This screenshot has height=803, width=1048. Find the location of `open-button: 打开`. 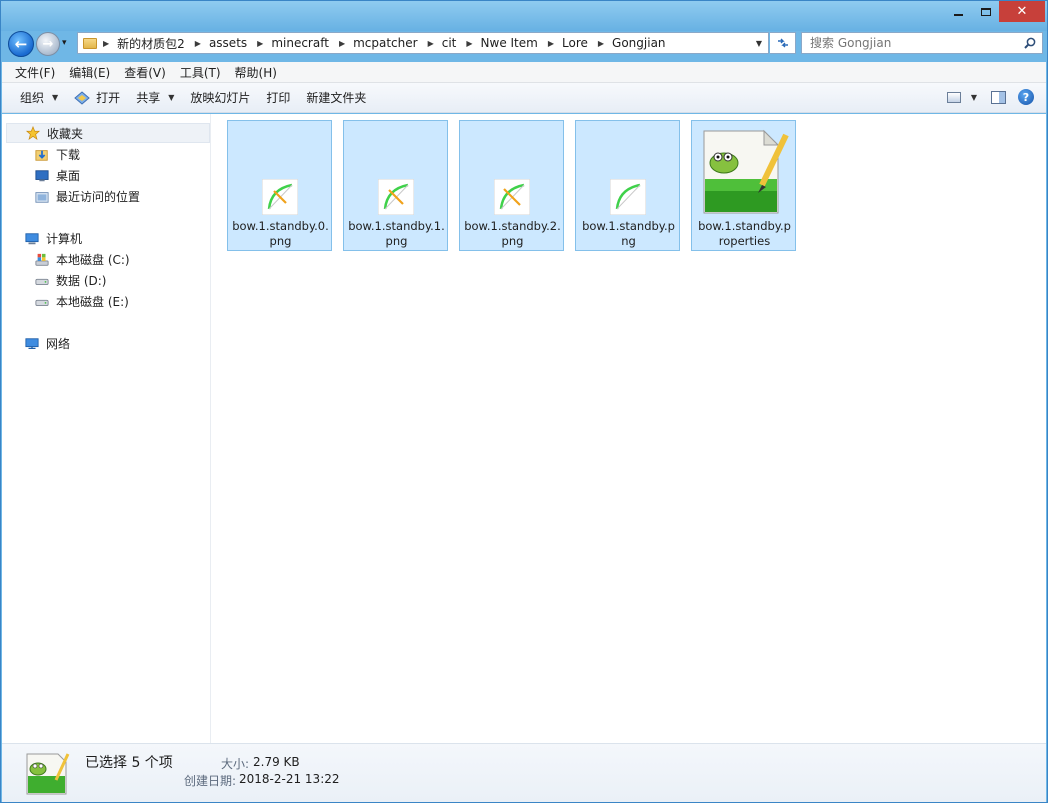

open-button: 打开 is located at coordinates (97, 98).